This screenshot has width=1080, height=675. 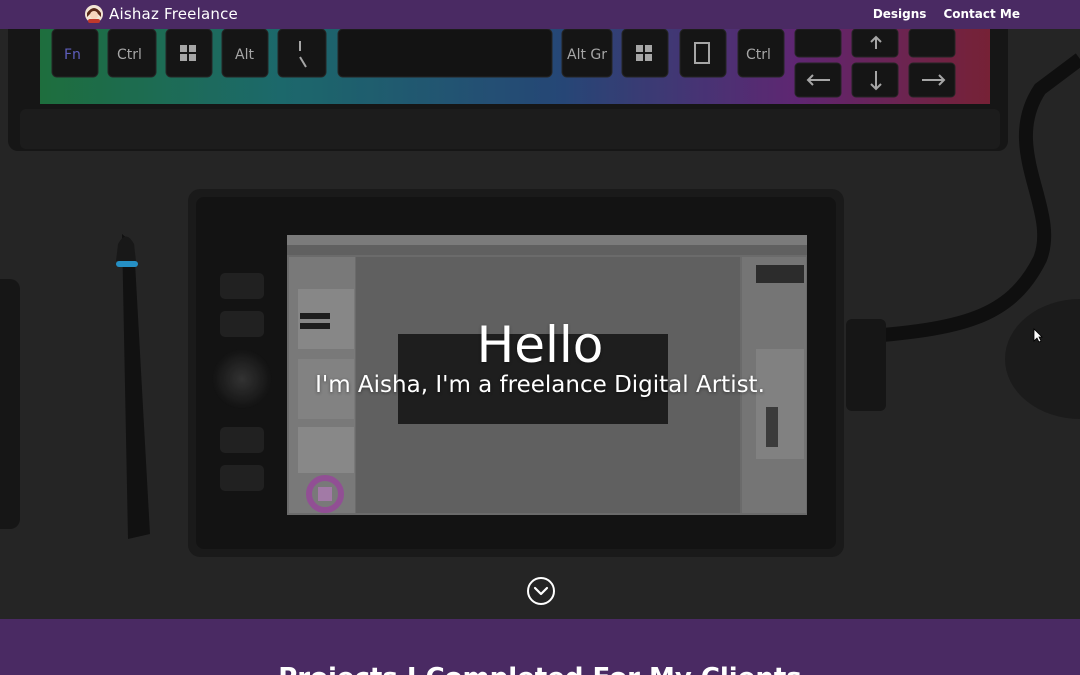 What do you see at coordinates (900, 14) in the screenshot?
I see `nav-link-designs: Designs` at bounding box center [900, 14].